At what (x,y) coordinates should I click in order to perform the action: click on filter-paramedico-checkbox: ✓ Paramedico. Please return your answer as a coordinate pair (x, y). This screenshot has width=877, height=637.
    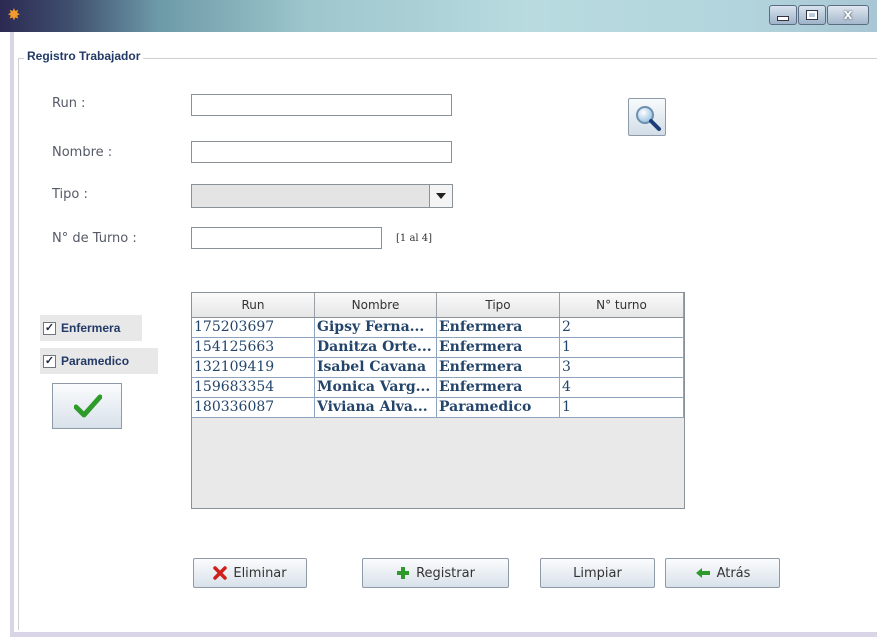
    Looking at the image, I should click on (99, 361).